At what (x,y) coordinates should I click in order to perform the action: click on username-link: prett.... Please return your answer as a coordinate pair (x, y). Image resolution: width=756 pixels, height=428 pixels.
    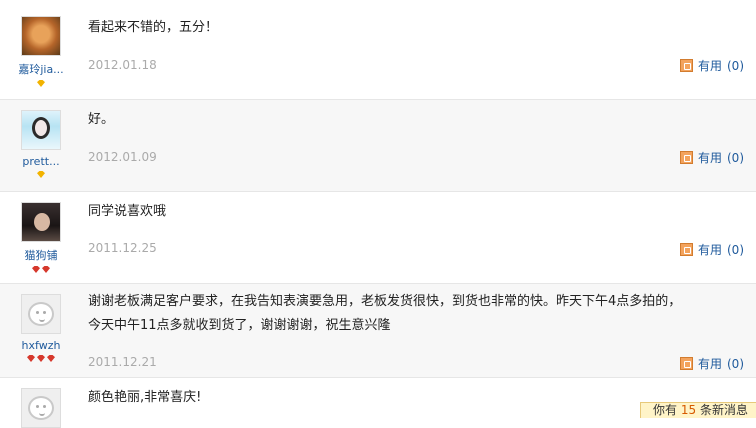
    Looking at the image, I should click on (41, 161).